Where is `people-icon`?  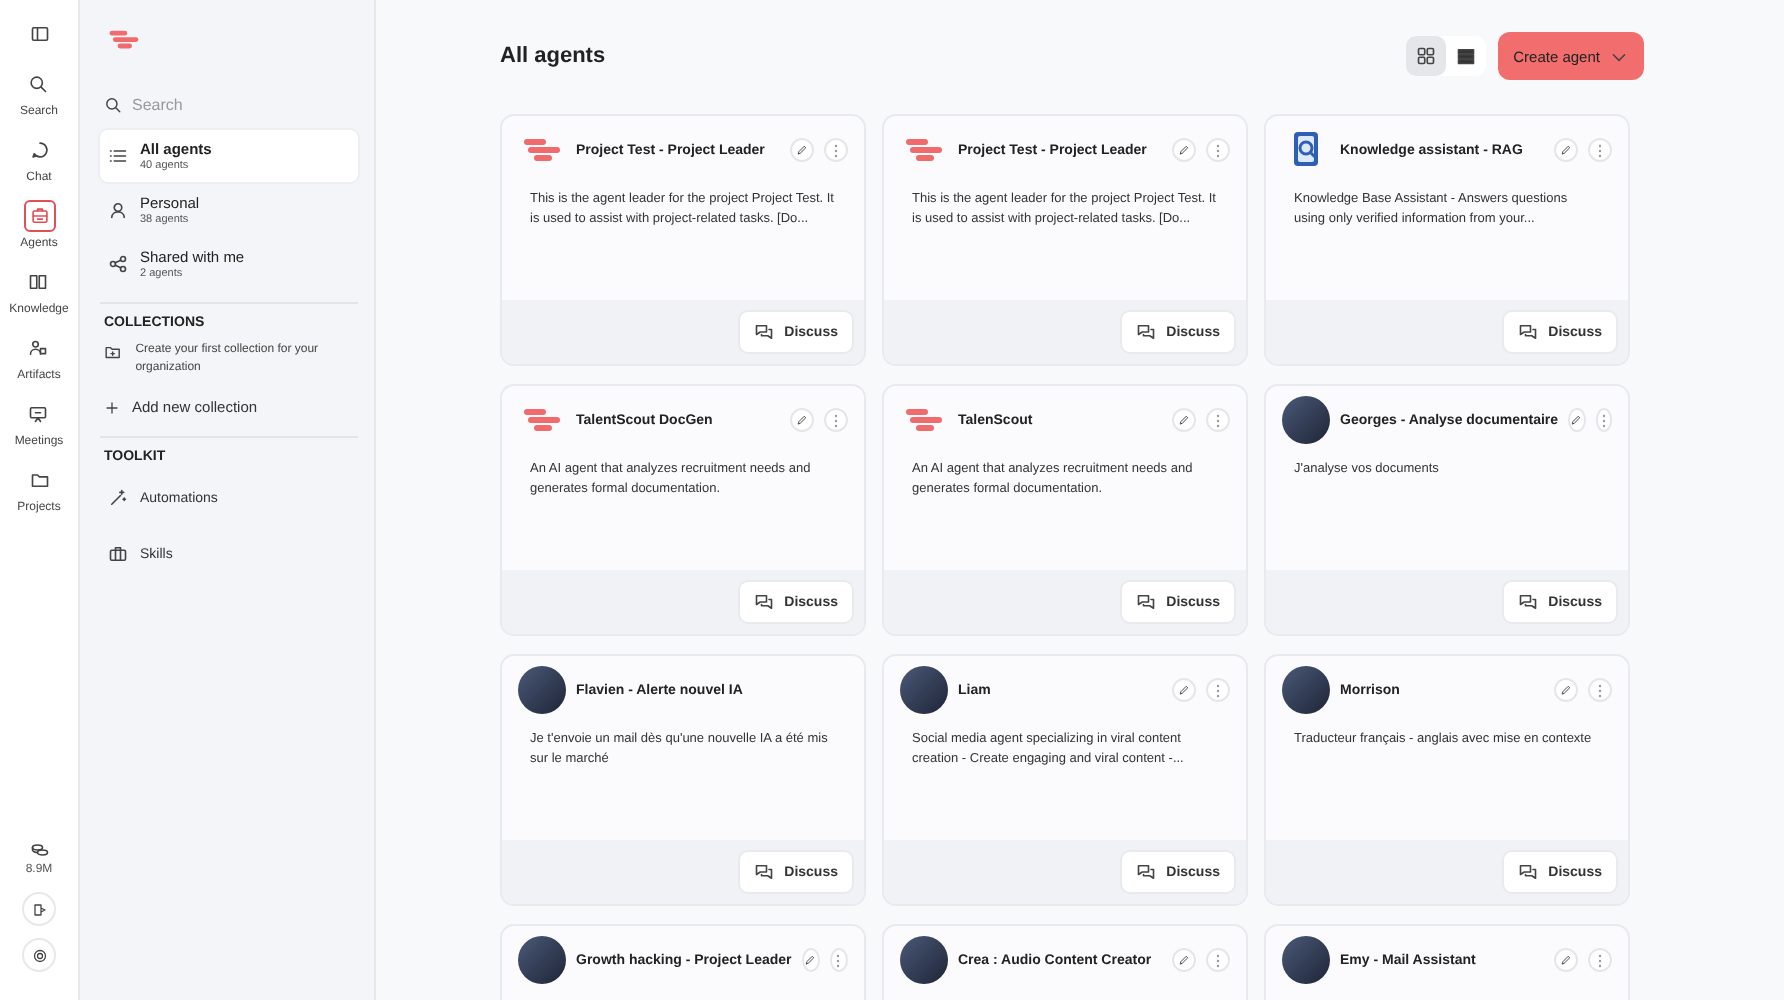 people-icon is located at coordinates (38, 348).